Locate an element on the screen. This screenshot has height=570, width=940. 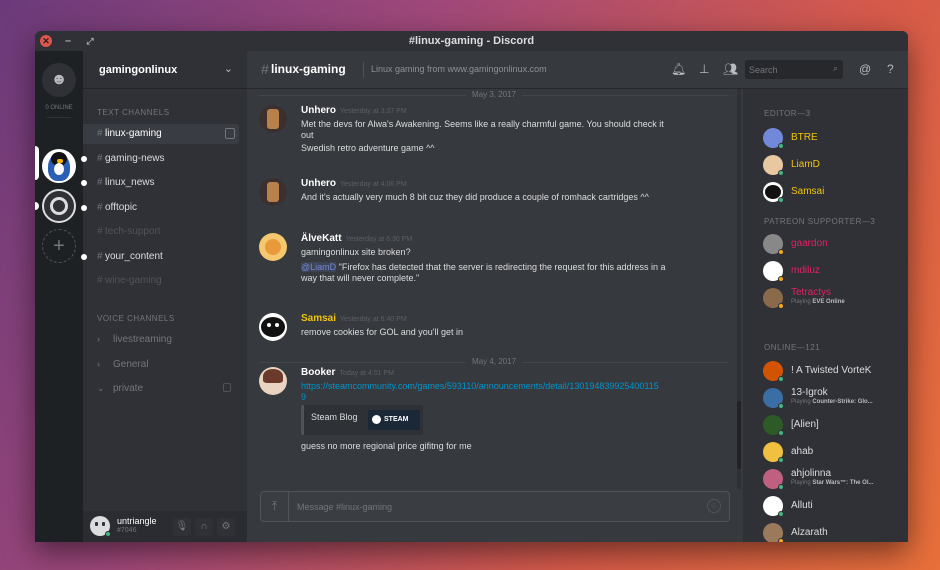
headset-icon is located at coordinates (59, 206).